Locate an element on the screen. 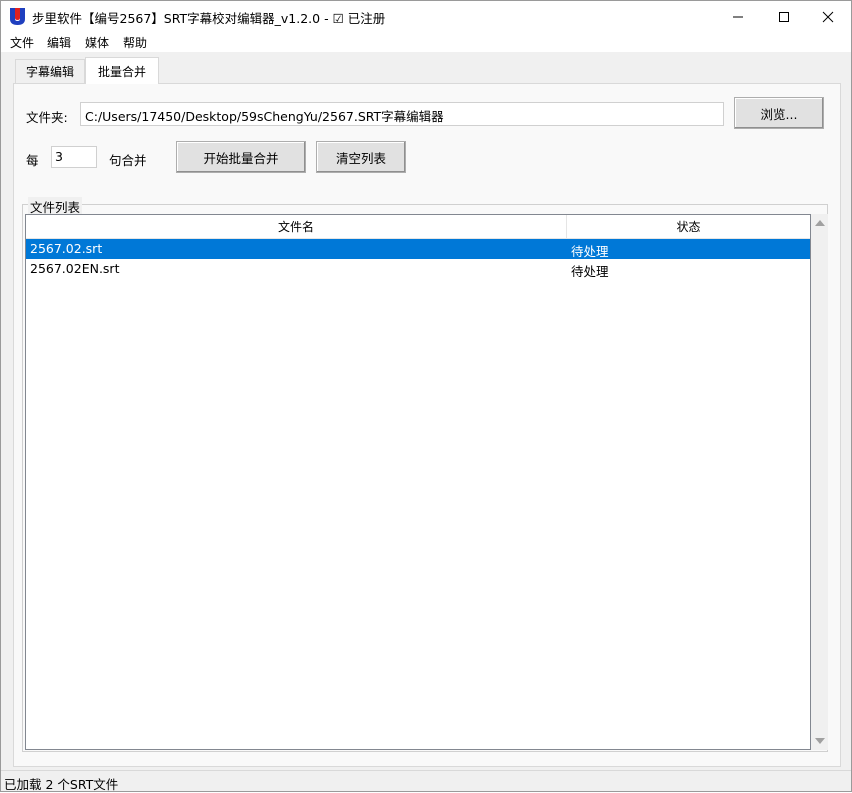 Image resolution: width=852 pixels, height=793 pixels. merge-suffix-label: 句合并 is located at coordinates (128, 160).